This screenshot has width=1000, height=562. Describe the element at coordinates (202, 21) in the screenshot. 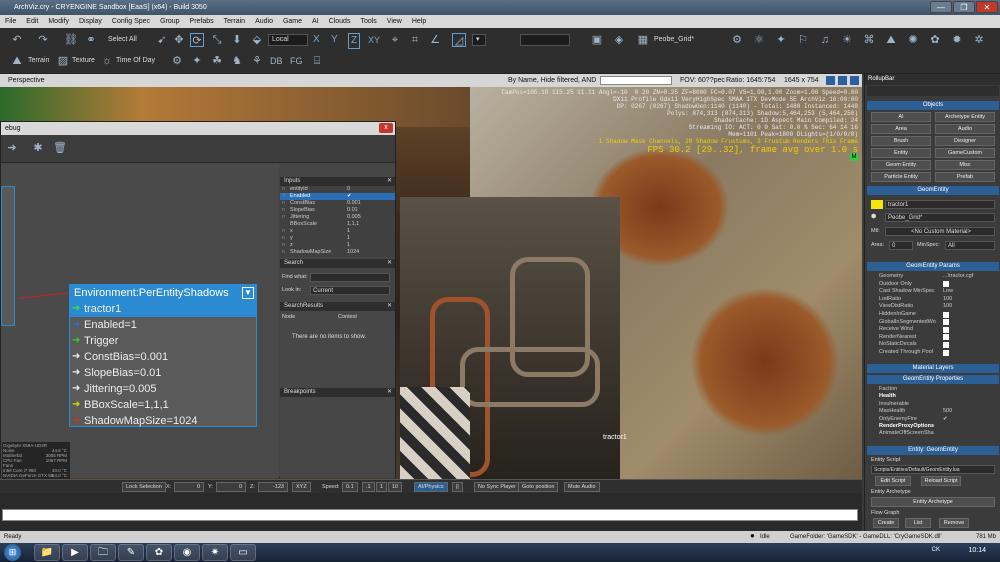

I see `menu-prefabs: Prefabs` at that location.